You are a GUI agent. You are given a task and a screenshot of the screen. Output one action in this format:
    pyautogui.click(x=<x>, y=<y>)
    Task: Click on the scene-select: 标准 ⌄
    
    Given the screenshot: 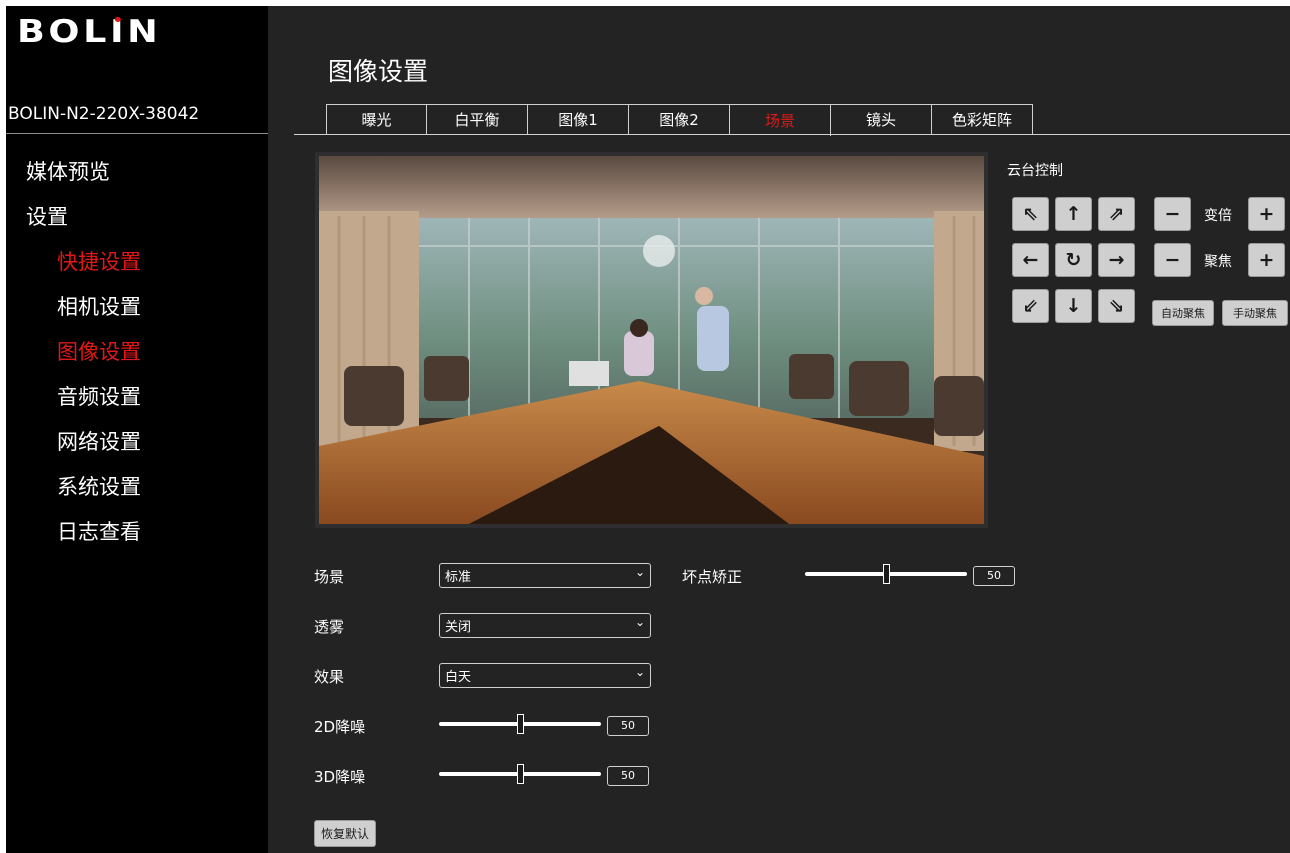 What is the action you would take?
    pyautogui.click(x=545, y=575)
    